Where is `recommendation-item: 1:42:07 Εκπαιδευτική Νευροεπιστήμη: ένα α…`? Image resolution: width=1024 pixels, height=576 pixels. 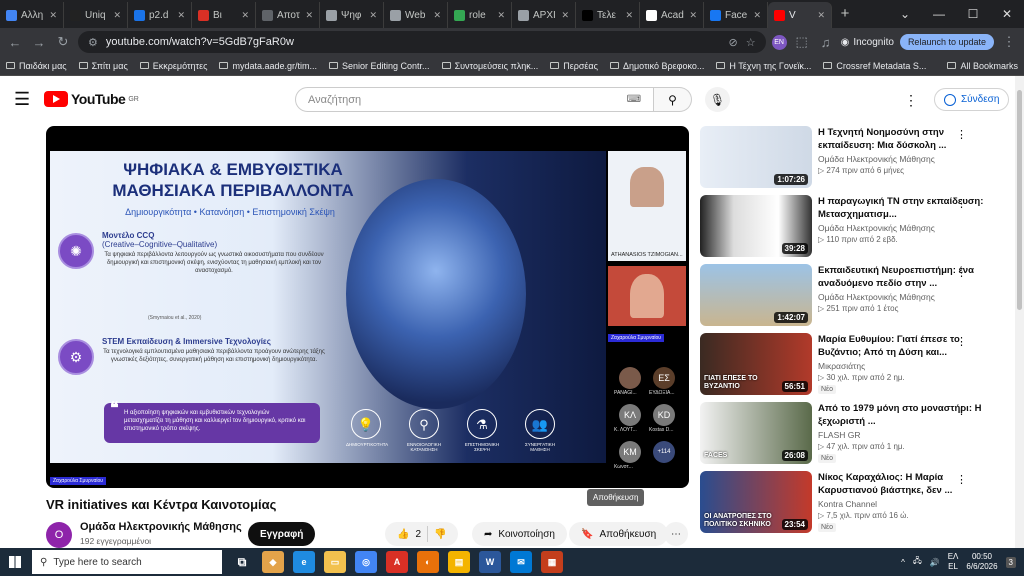
recommendation-item: 1:42:07 Εκπαιδευτική Νευροεπιστήμη: ένα α… is located at coordinates (857, 295).